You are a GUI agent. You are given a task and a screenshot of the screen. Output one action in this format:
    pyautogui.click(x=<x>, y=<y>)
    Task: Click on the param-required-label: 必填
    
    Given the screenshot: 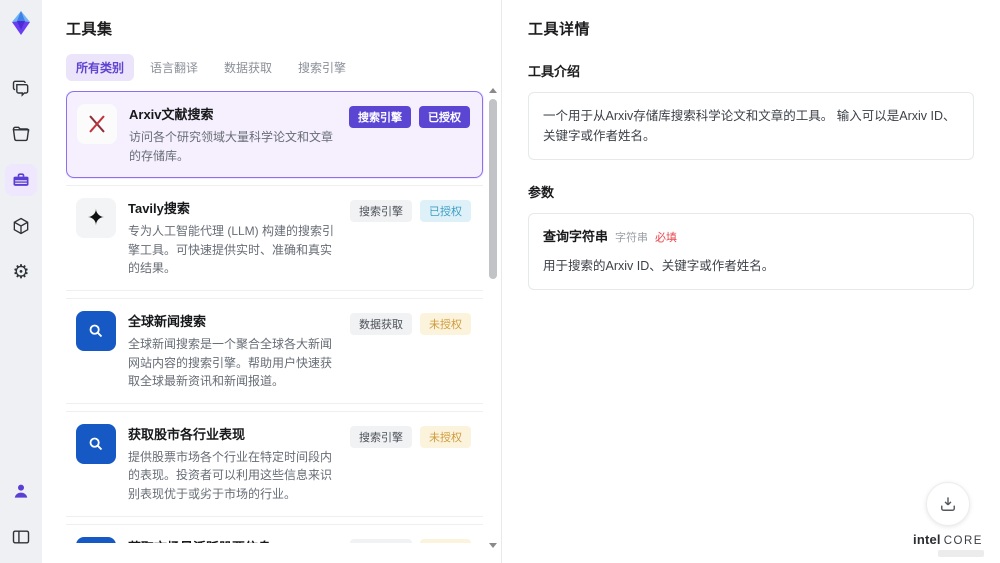 What is the action you would take?
    pyautogui.click(x=666, y=238)
    